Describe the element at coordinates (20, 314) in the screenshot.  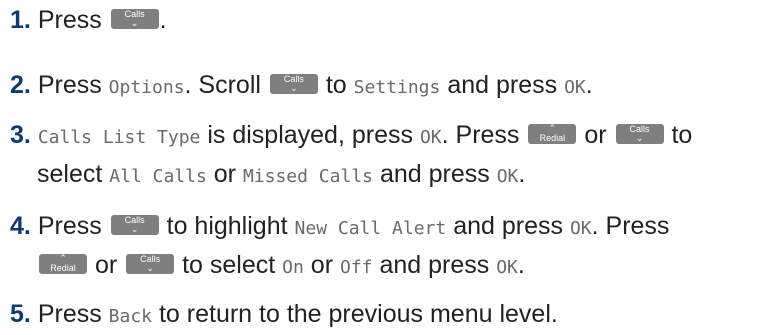
I see `step-number: 5.` at that location.